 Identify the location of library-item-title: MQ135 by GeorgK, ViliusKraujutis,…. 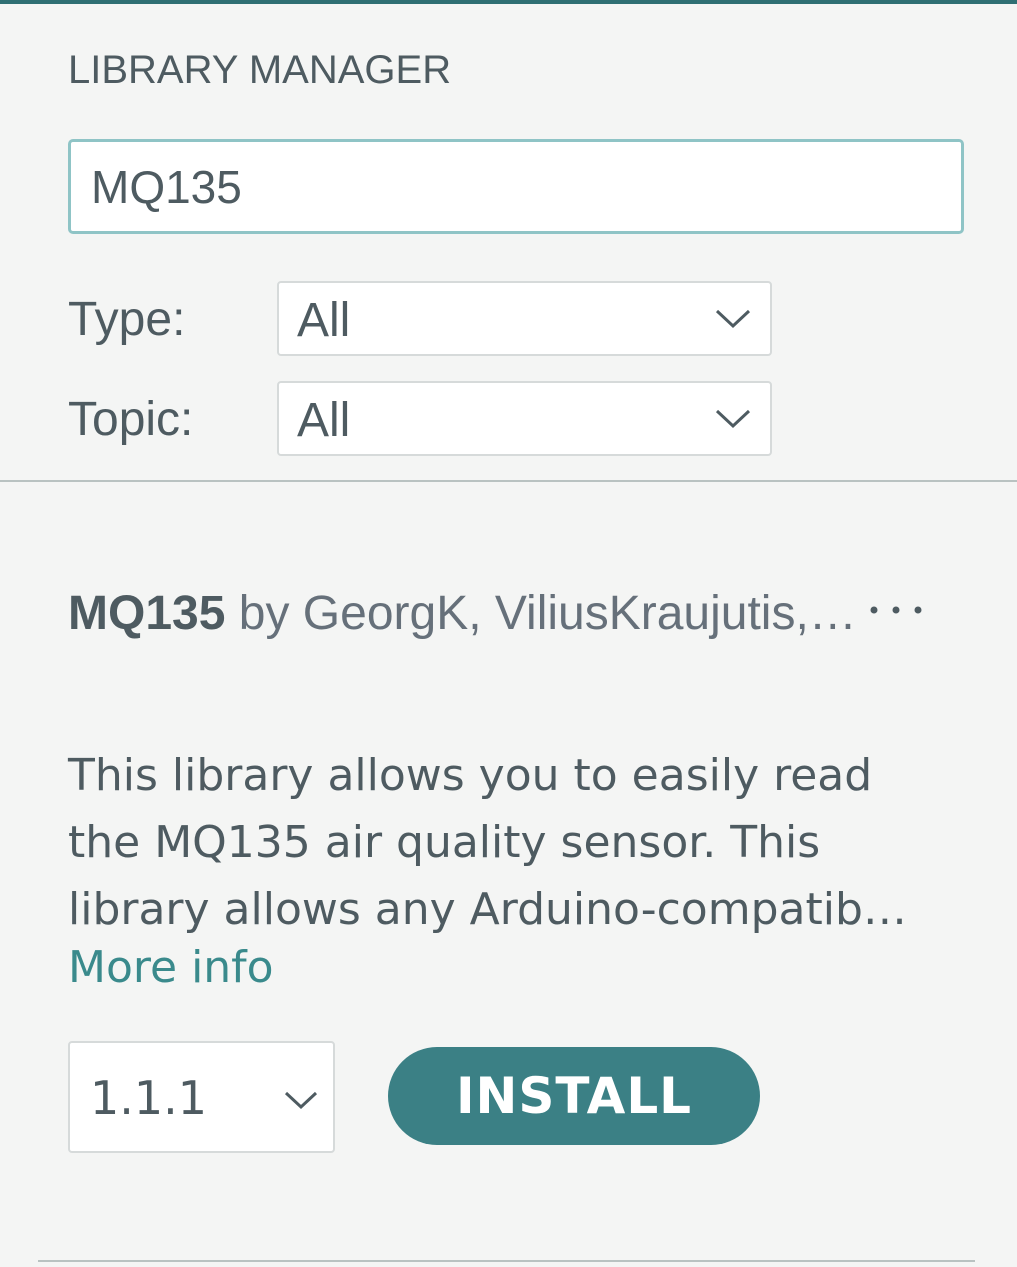
(478, 614).